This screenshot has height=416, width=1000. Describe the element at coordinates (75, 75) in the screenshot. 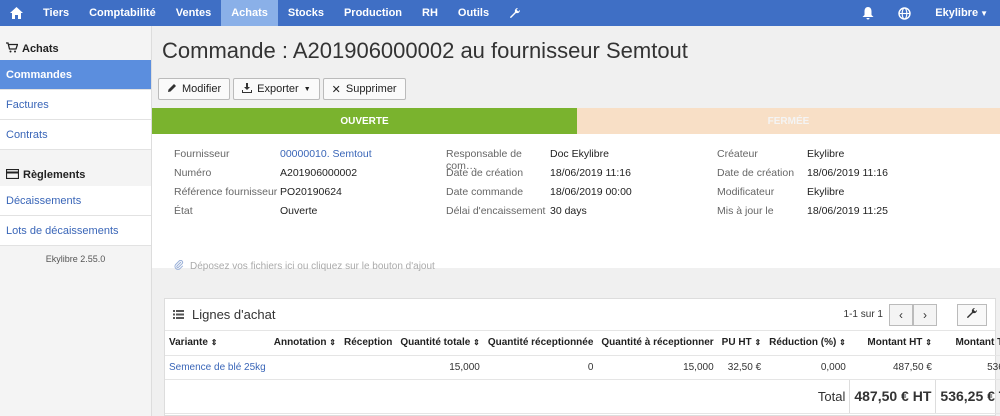

I see `sidebar-item-commandes: Commandes` at that location.